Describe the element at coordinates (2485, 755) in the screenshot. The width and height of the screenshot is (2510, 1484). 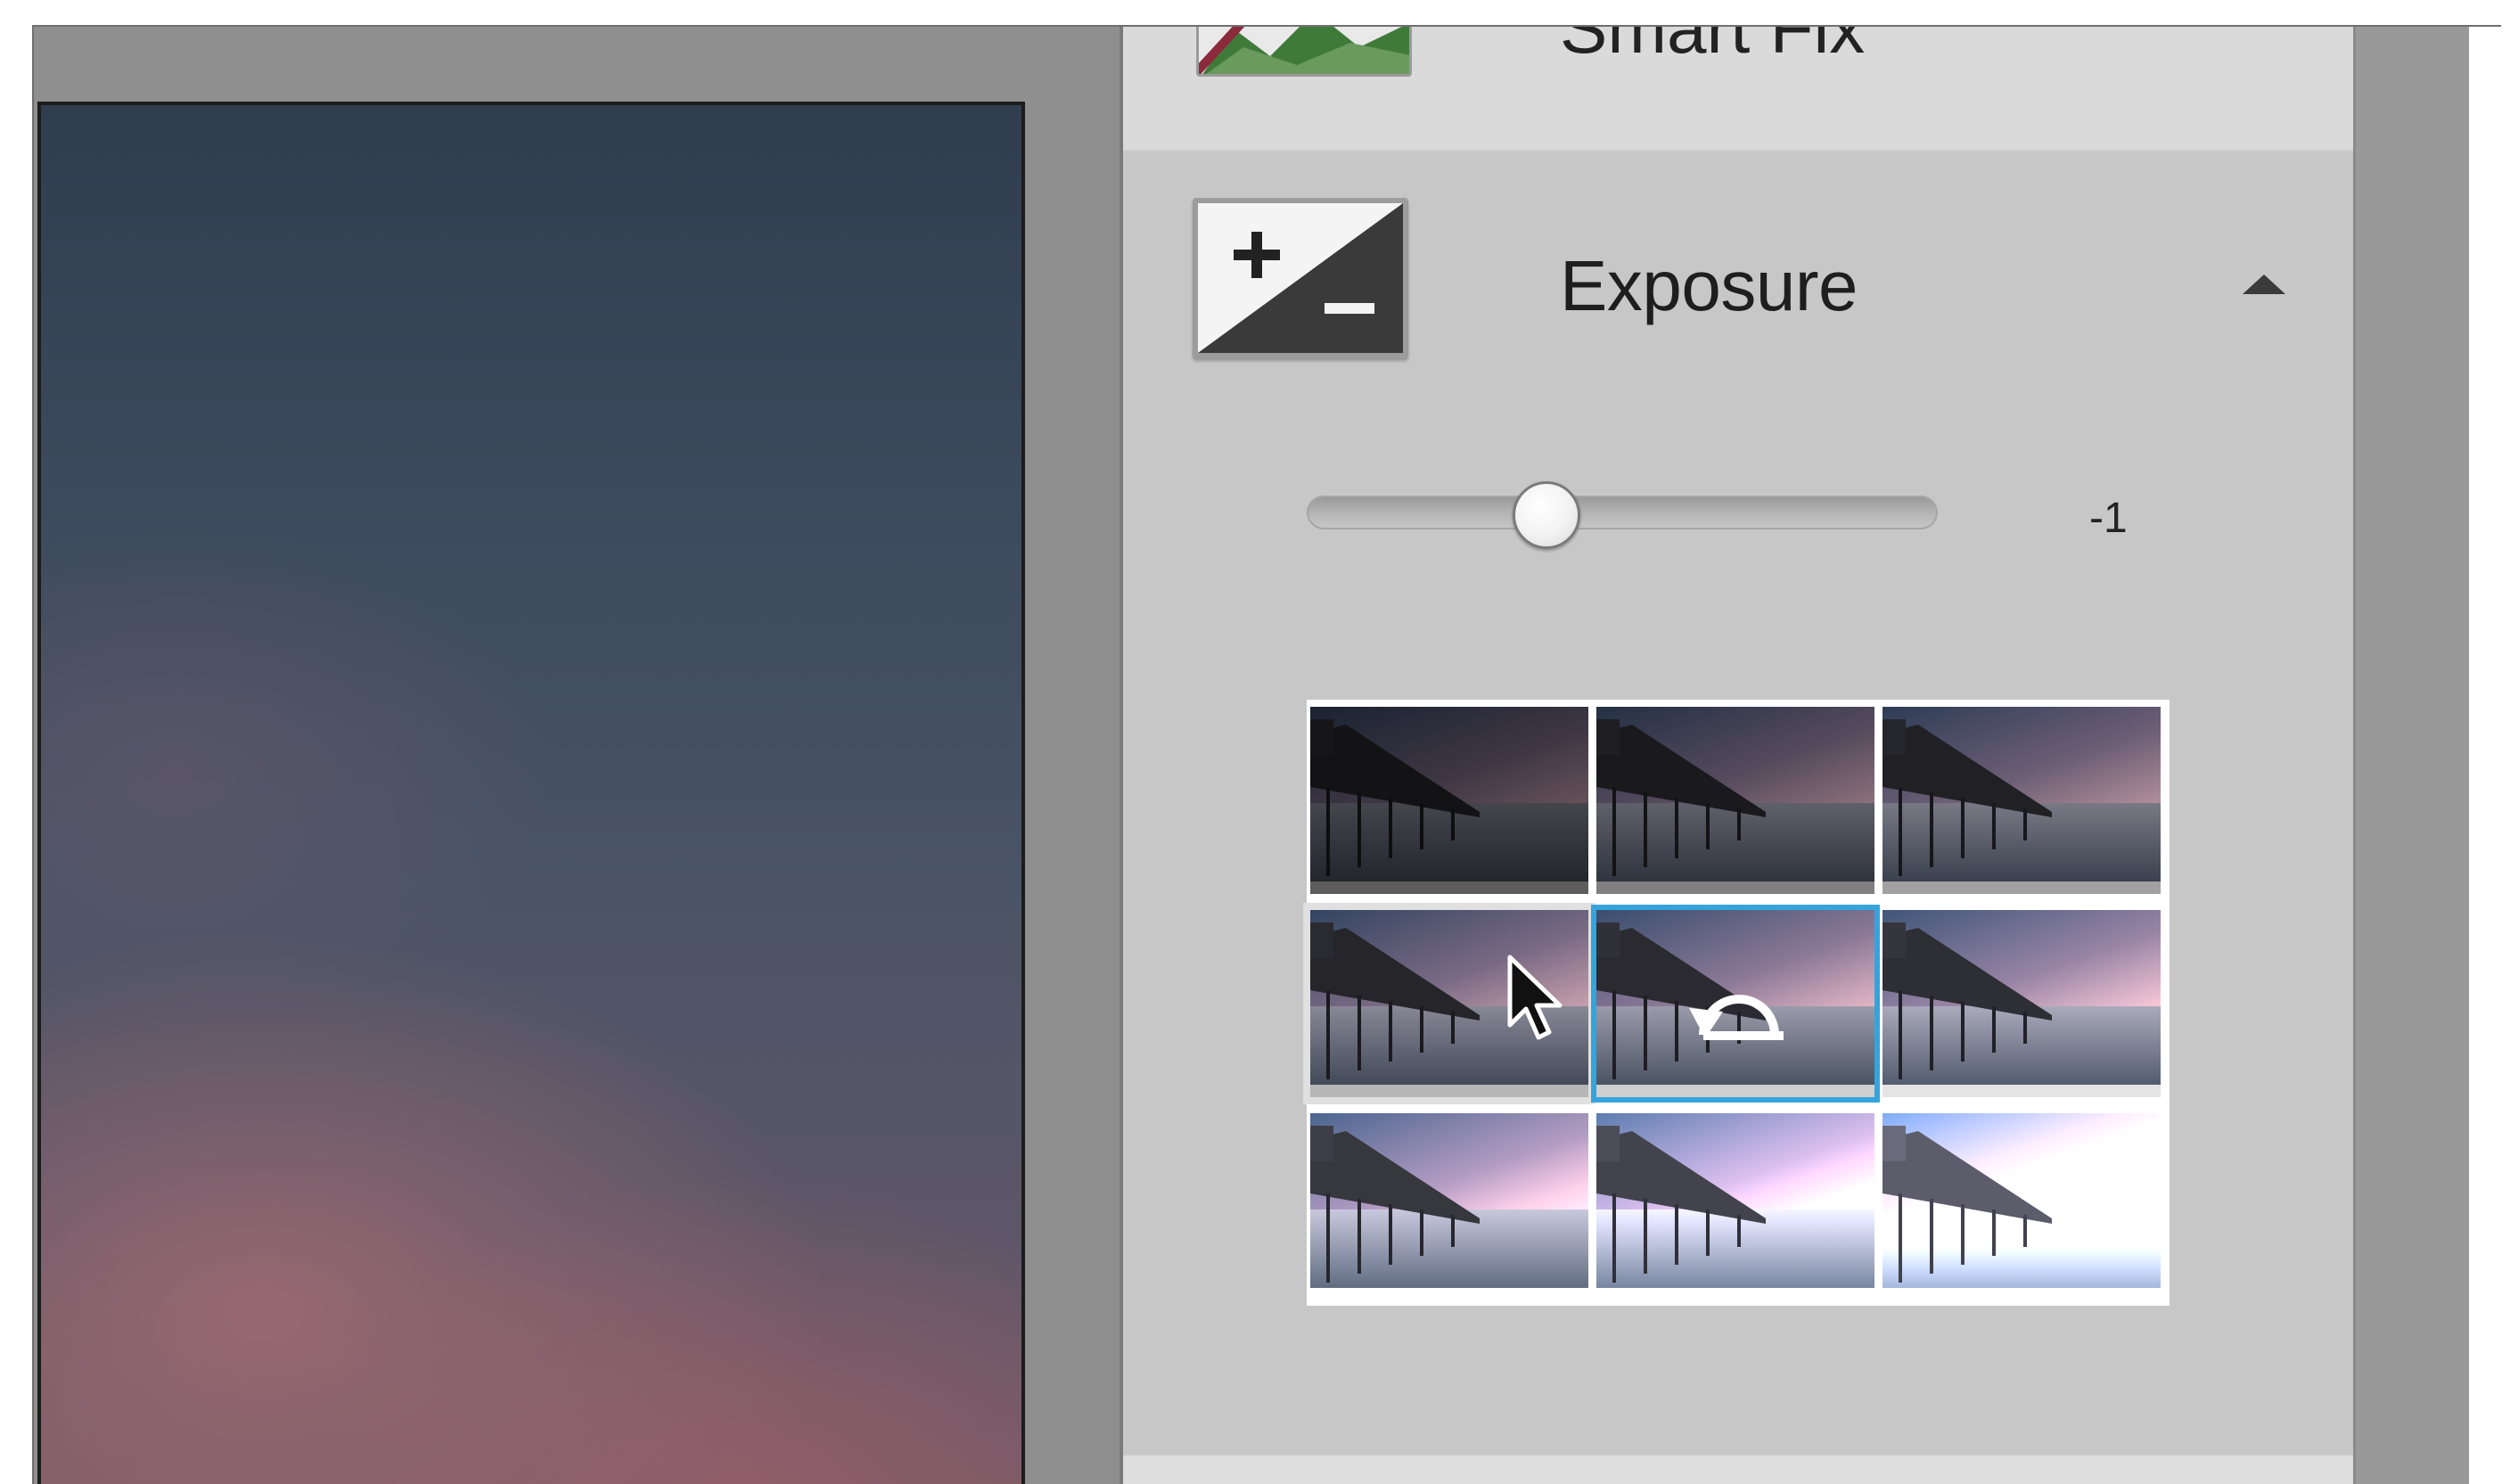
I see `window-edge` at that location.